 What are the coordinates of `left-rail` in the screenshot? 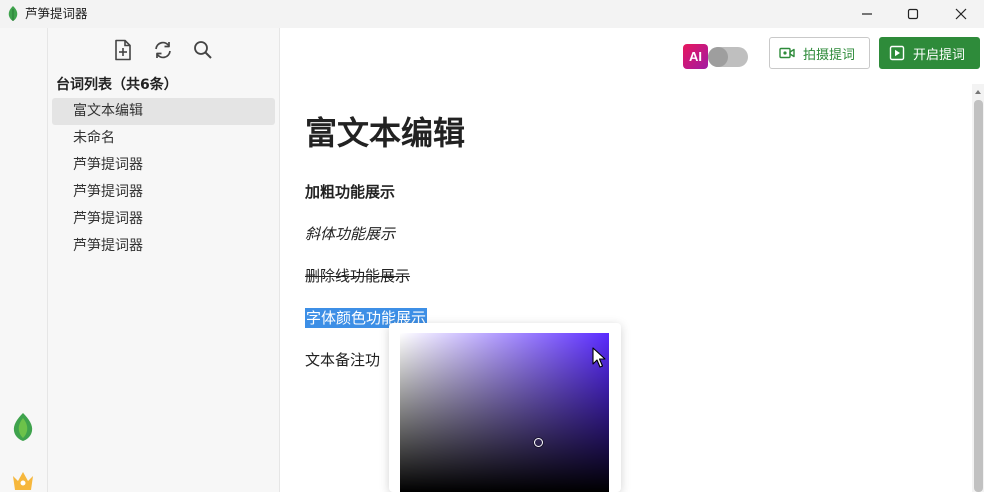 It's located at (24, 260).